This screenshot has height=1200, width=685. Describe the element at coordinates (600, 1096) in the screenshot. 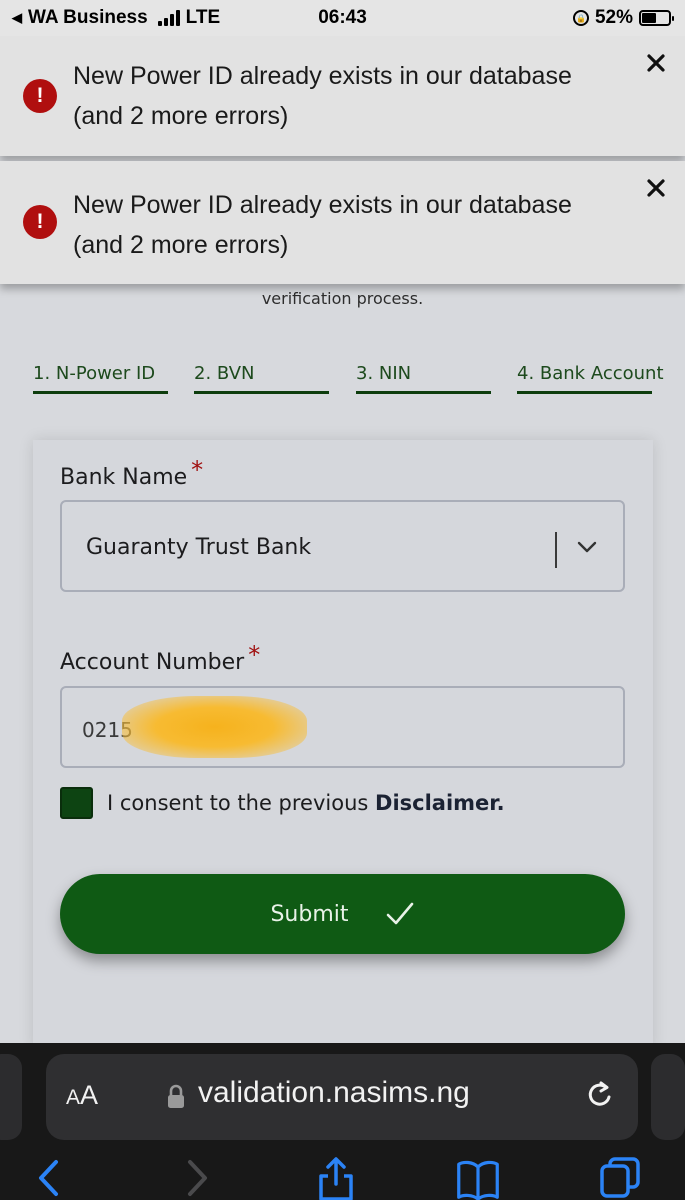

I see `reload-icon` at that location.